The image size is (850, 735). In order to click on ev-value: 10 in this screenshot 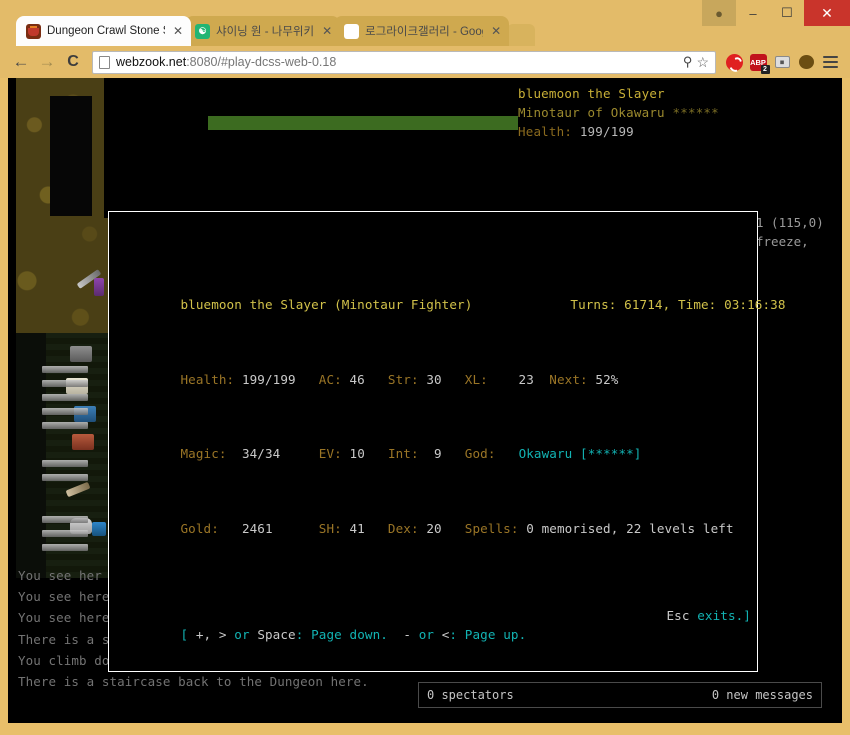, I will do `click(357, 454)`.